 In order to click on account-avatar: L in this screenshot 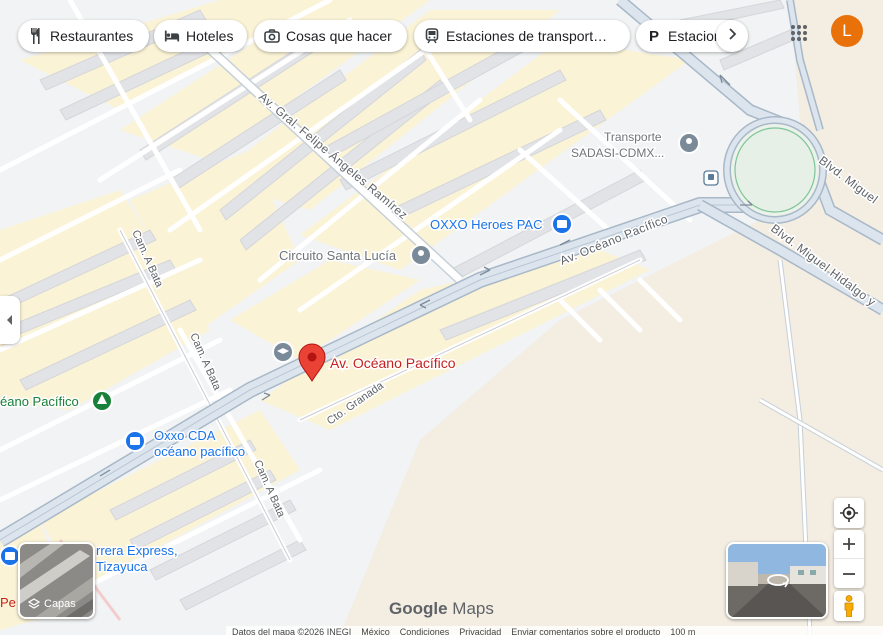, I will do `click(847, 31)`.